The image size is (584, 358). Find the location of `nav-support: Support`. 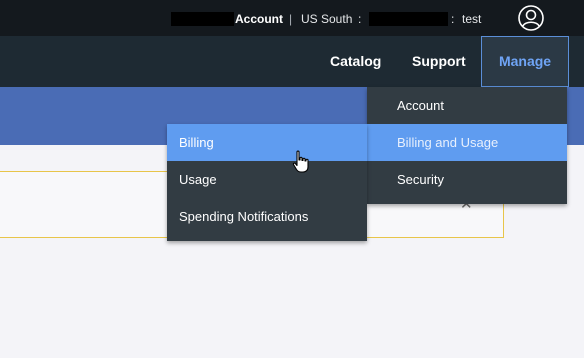

nav-support: Support is located at coordinates (439, 61).